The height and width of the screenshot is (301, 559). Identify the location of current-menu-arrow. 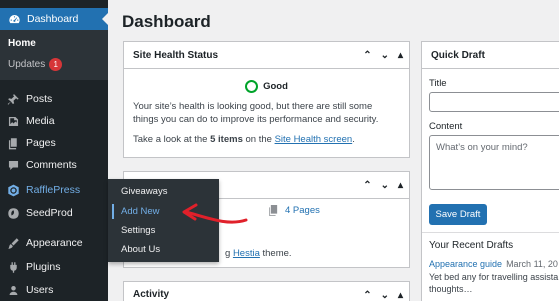
(105, 19).